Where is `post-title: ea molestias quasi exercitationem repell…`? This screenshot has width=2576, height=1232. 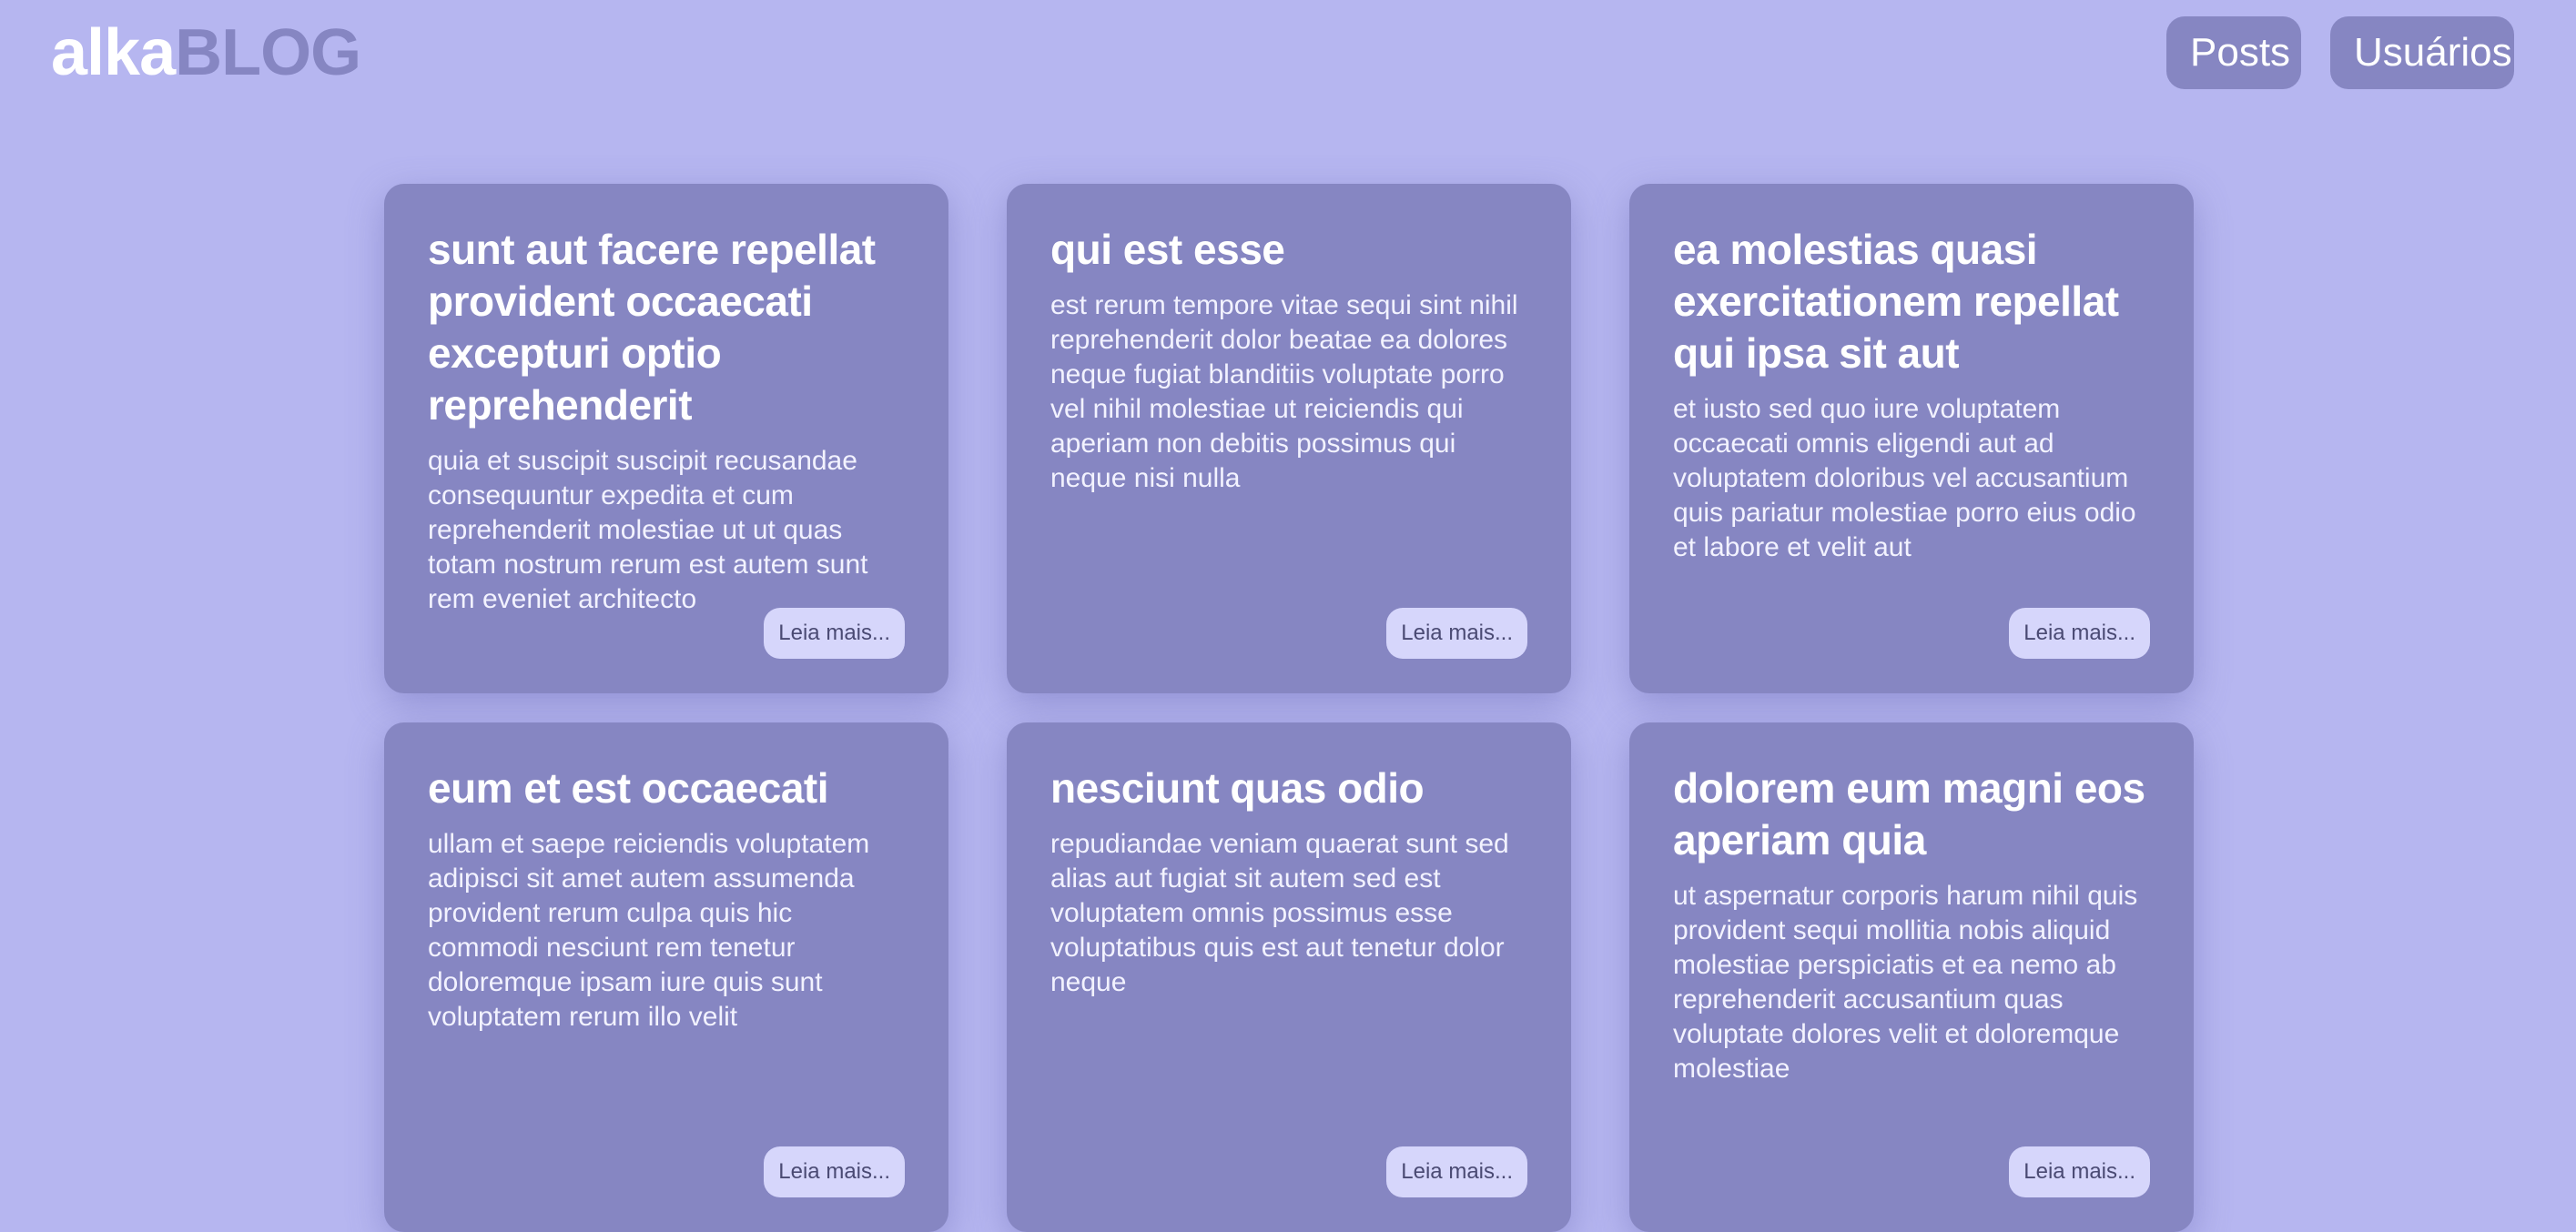
post-title: ea molestias quasi exercitationem repell… is located at coordinates (1896, 301).